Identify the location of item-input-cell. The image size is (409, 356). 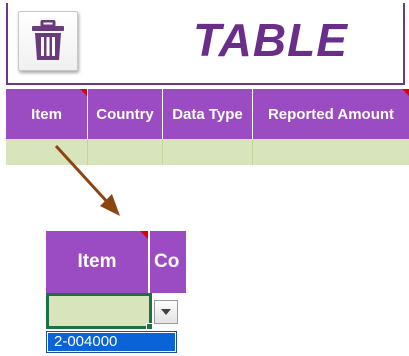
(99, 311).